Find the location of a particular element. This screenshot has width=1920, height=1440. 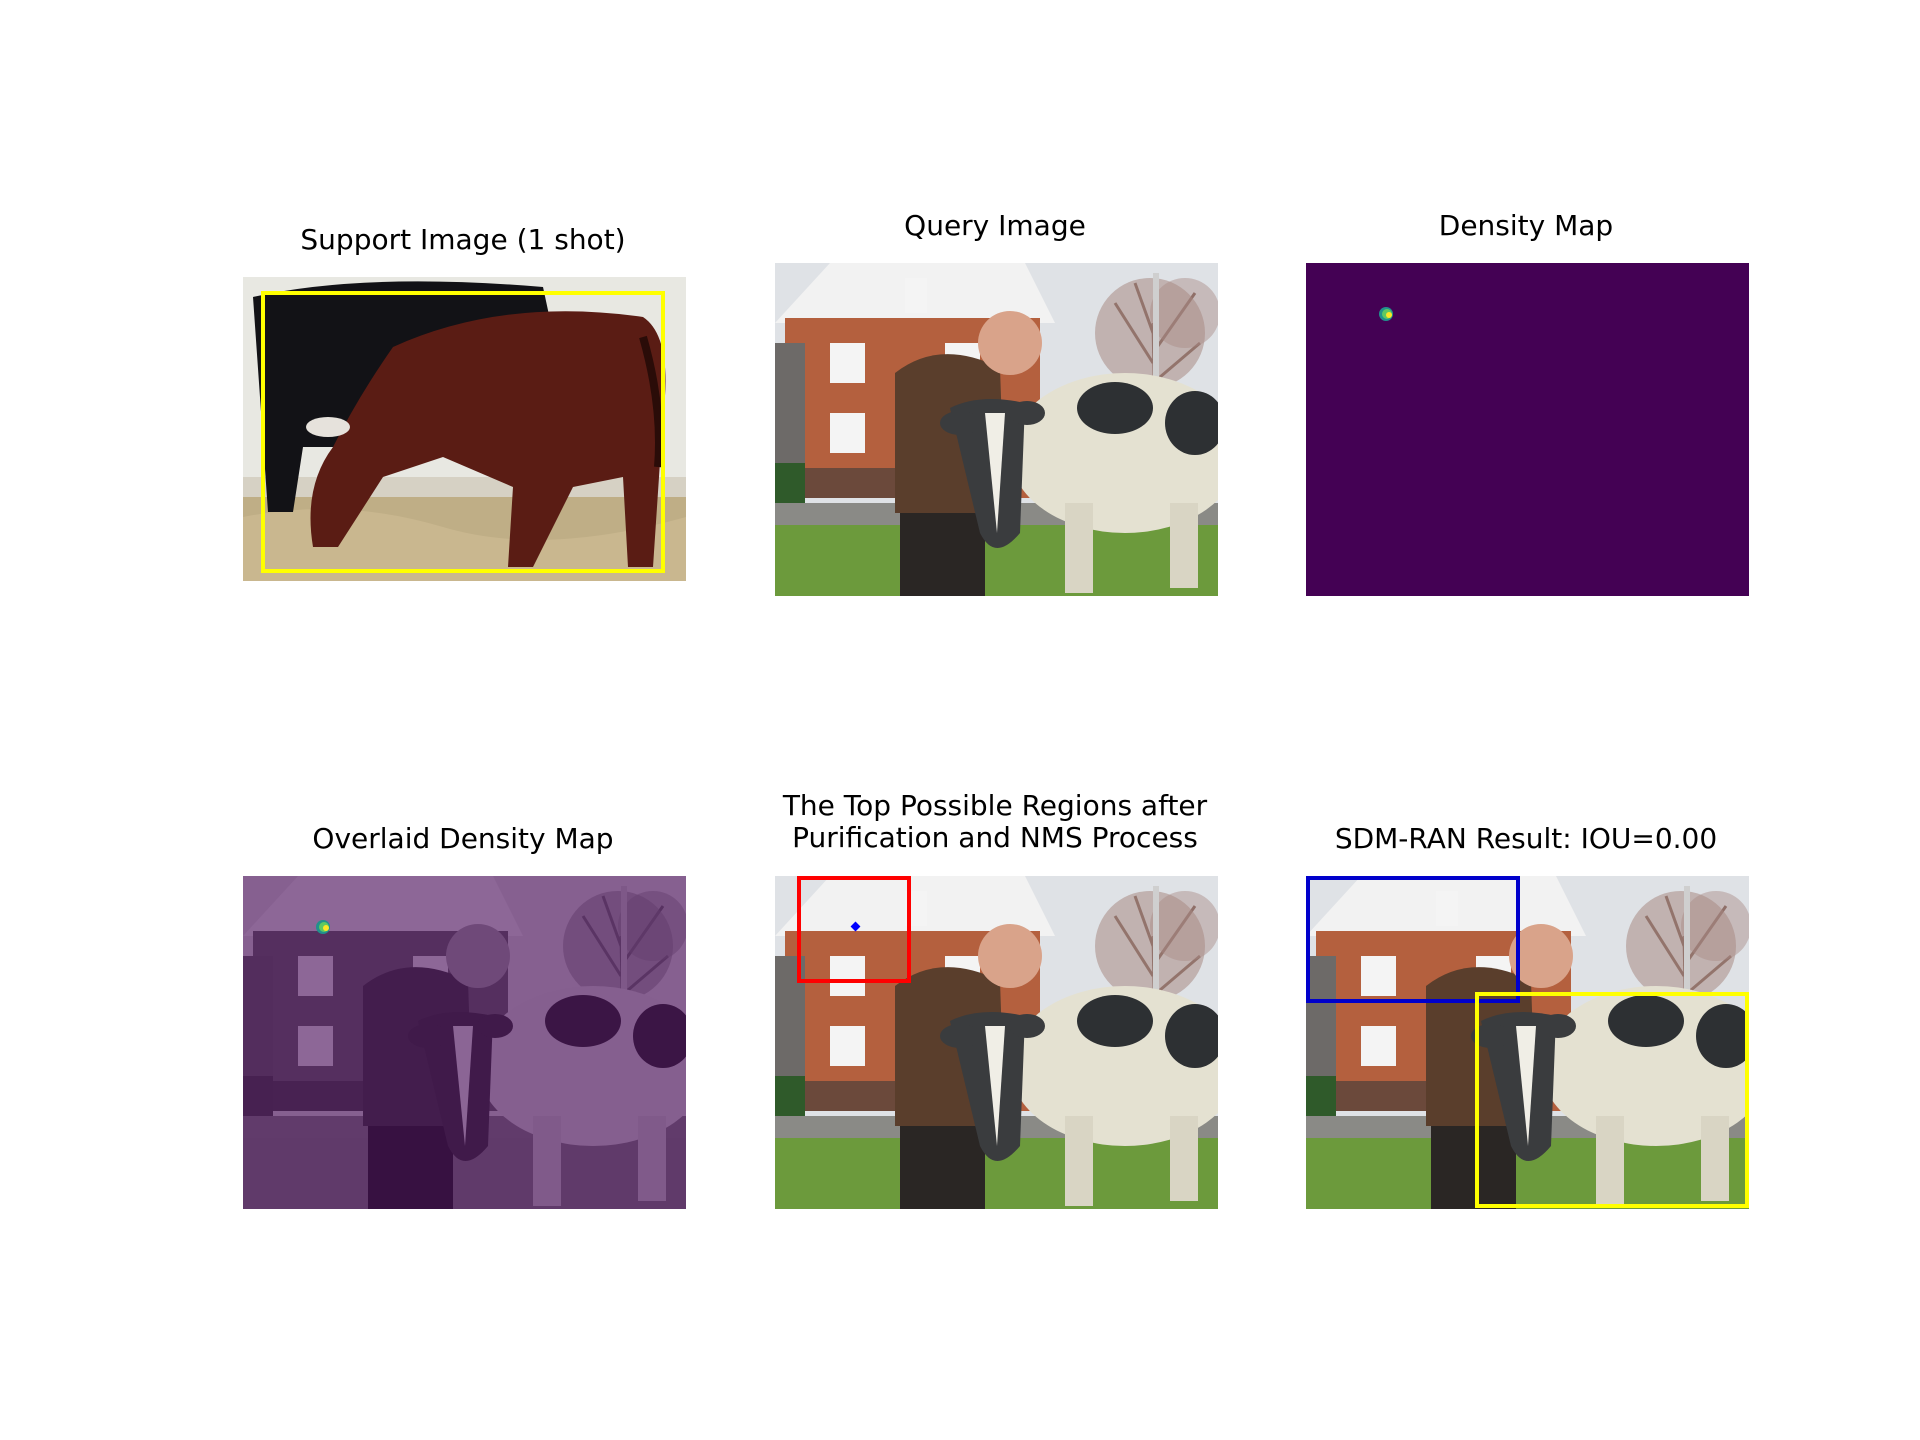

support-image is located at coordinates (464, 429).